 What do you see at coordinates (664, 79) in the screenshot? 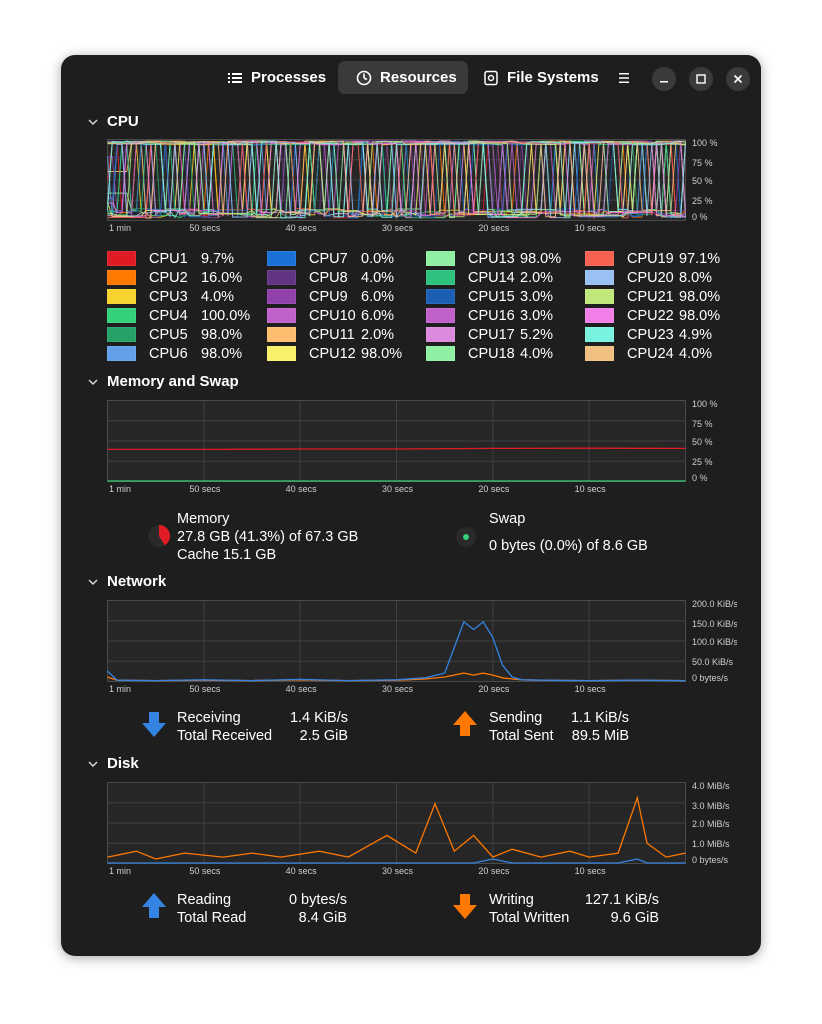
I see `minimize-button` at bounding box center [664, 79].